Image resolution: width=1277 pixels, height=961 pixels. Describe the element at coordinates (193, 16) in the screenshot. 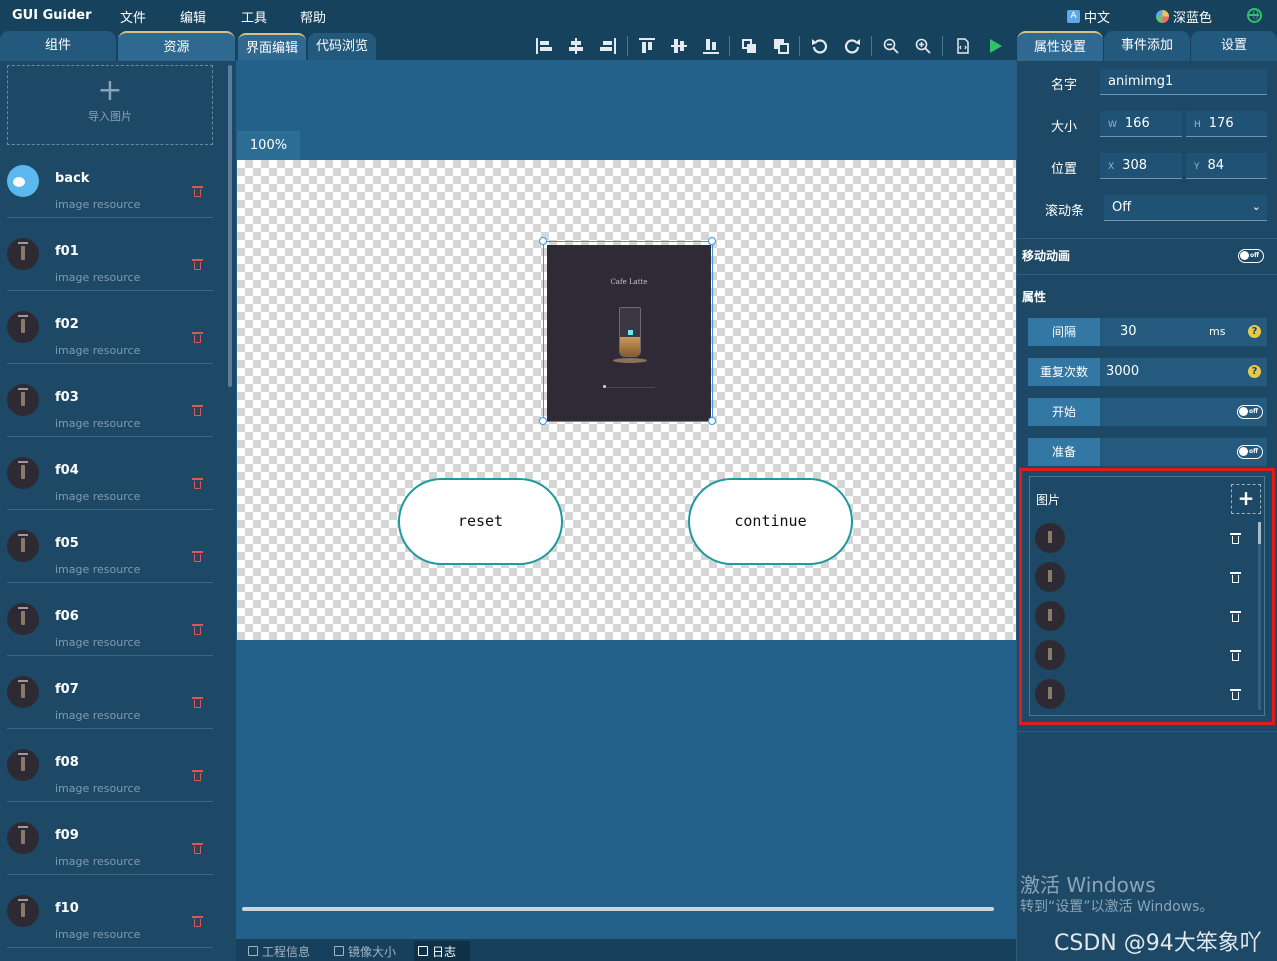

I see `menu-edit: 编辑` at that location.